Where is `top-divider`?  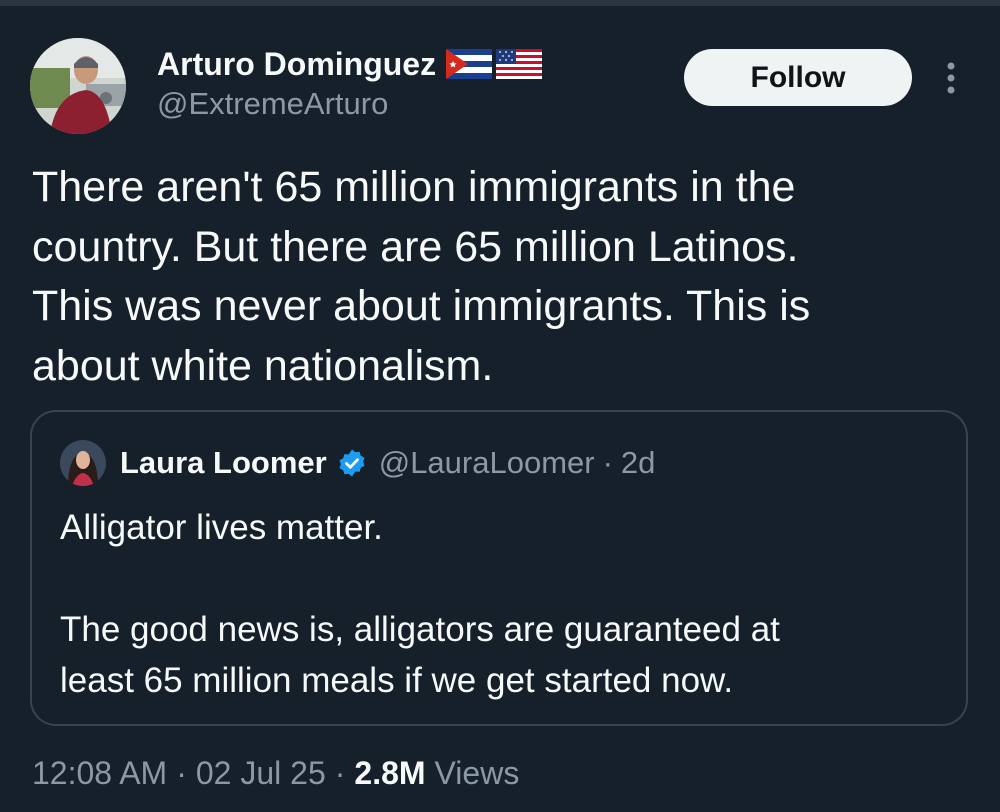 top-divider is located at coordinates (500, 3).